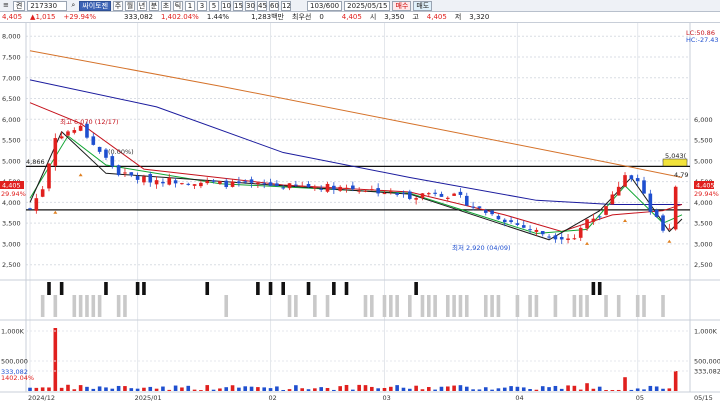 This screenshot has height=404, width=720. What do you see at coordinates (703, 161) in the screenshot?
I see `right-tick-label: 5,000` at bounding box center [703, 161].